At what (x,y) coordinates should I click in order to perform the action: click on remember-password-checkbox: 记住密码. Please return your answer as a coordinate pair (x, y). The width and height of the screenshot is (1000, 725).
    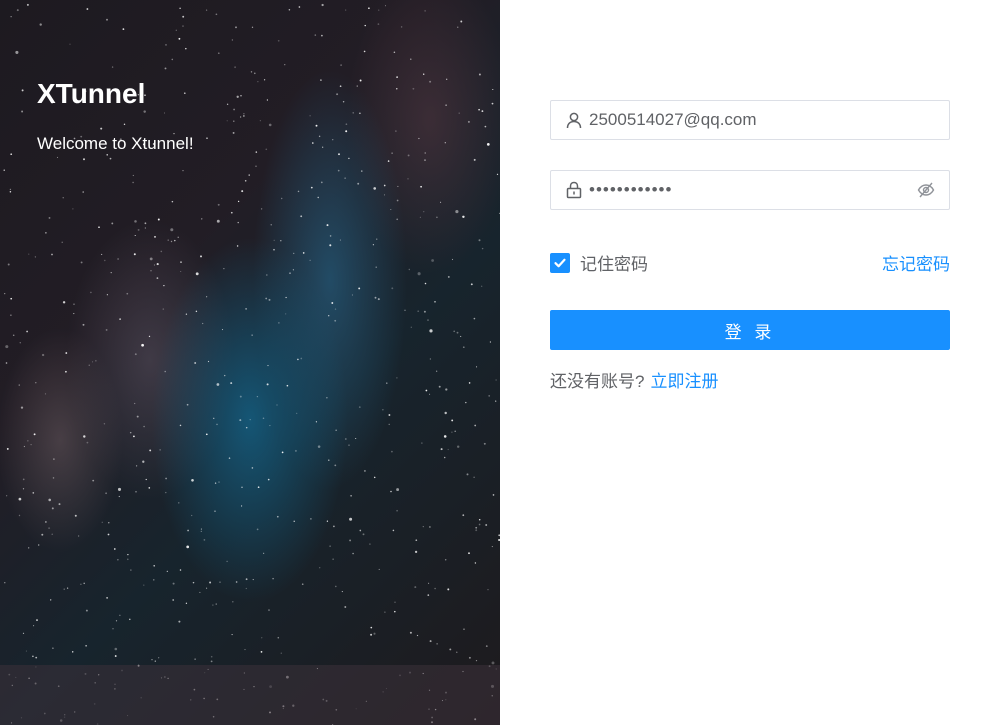
    Looking at the image, I should click on (599, 262).